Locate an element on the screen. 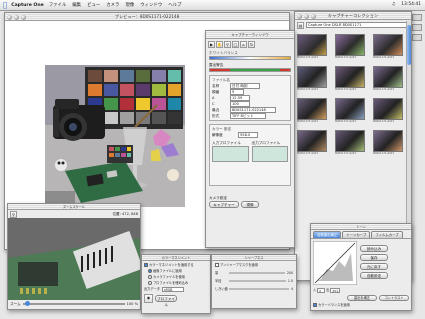 The height and width of the screenshot is (319, 425). zoom-label: ズーム is located at coordinates (15, 304).